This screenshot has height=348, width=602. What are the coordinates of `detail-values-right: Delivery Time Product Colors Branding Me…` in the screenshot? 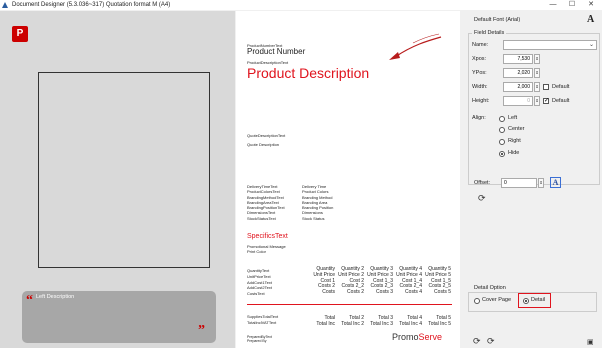 It's located at (317, 202).